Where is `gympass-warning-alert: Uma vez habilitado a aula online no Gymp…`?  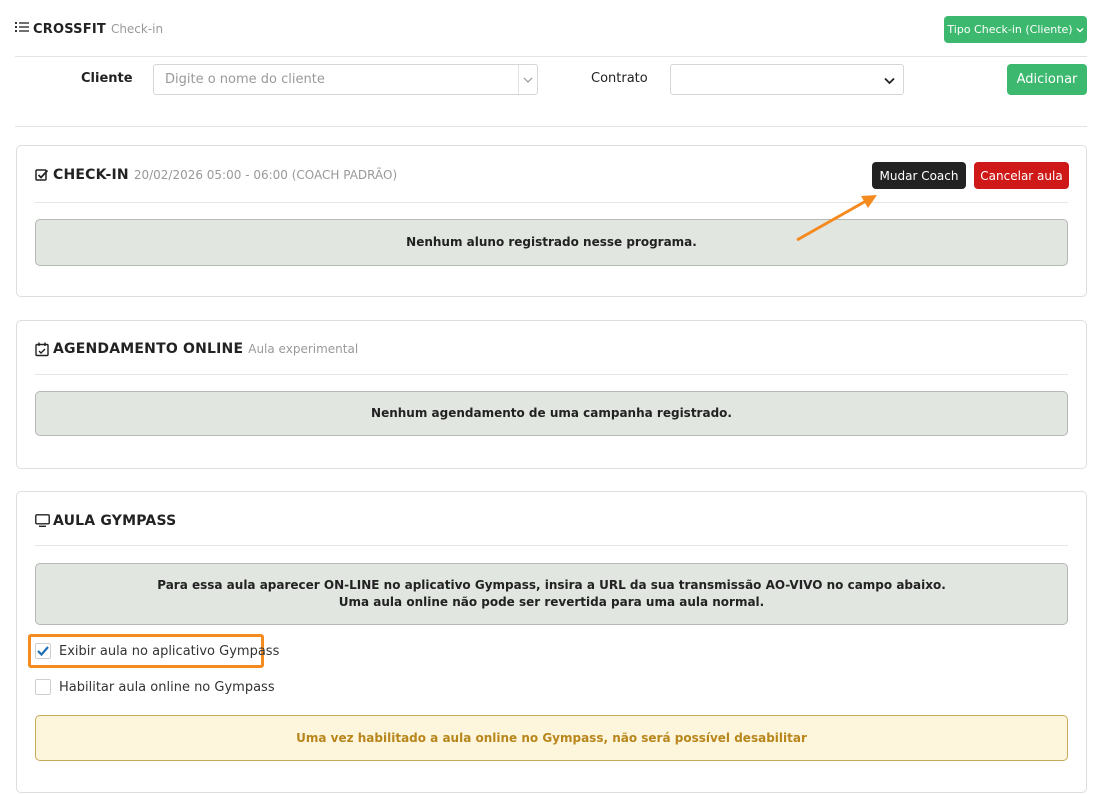 gympass-warning-alert: Uma vez habilitado a aula online no Gymp… is located at coordinates (551, 738).